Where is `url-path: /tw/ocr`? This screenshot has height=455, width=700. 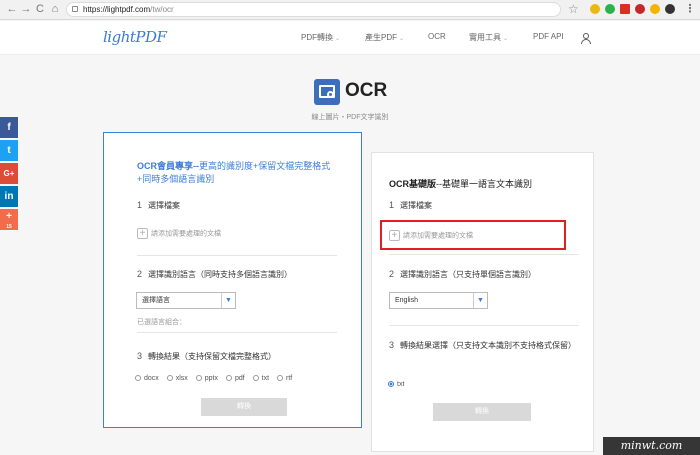
url-path: /tw/ocr is located at coordinates (162, 9).